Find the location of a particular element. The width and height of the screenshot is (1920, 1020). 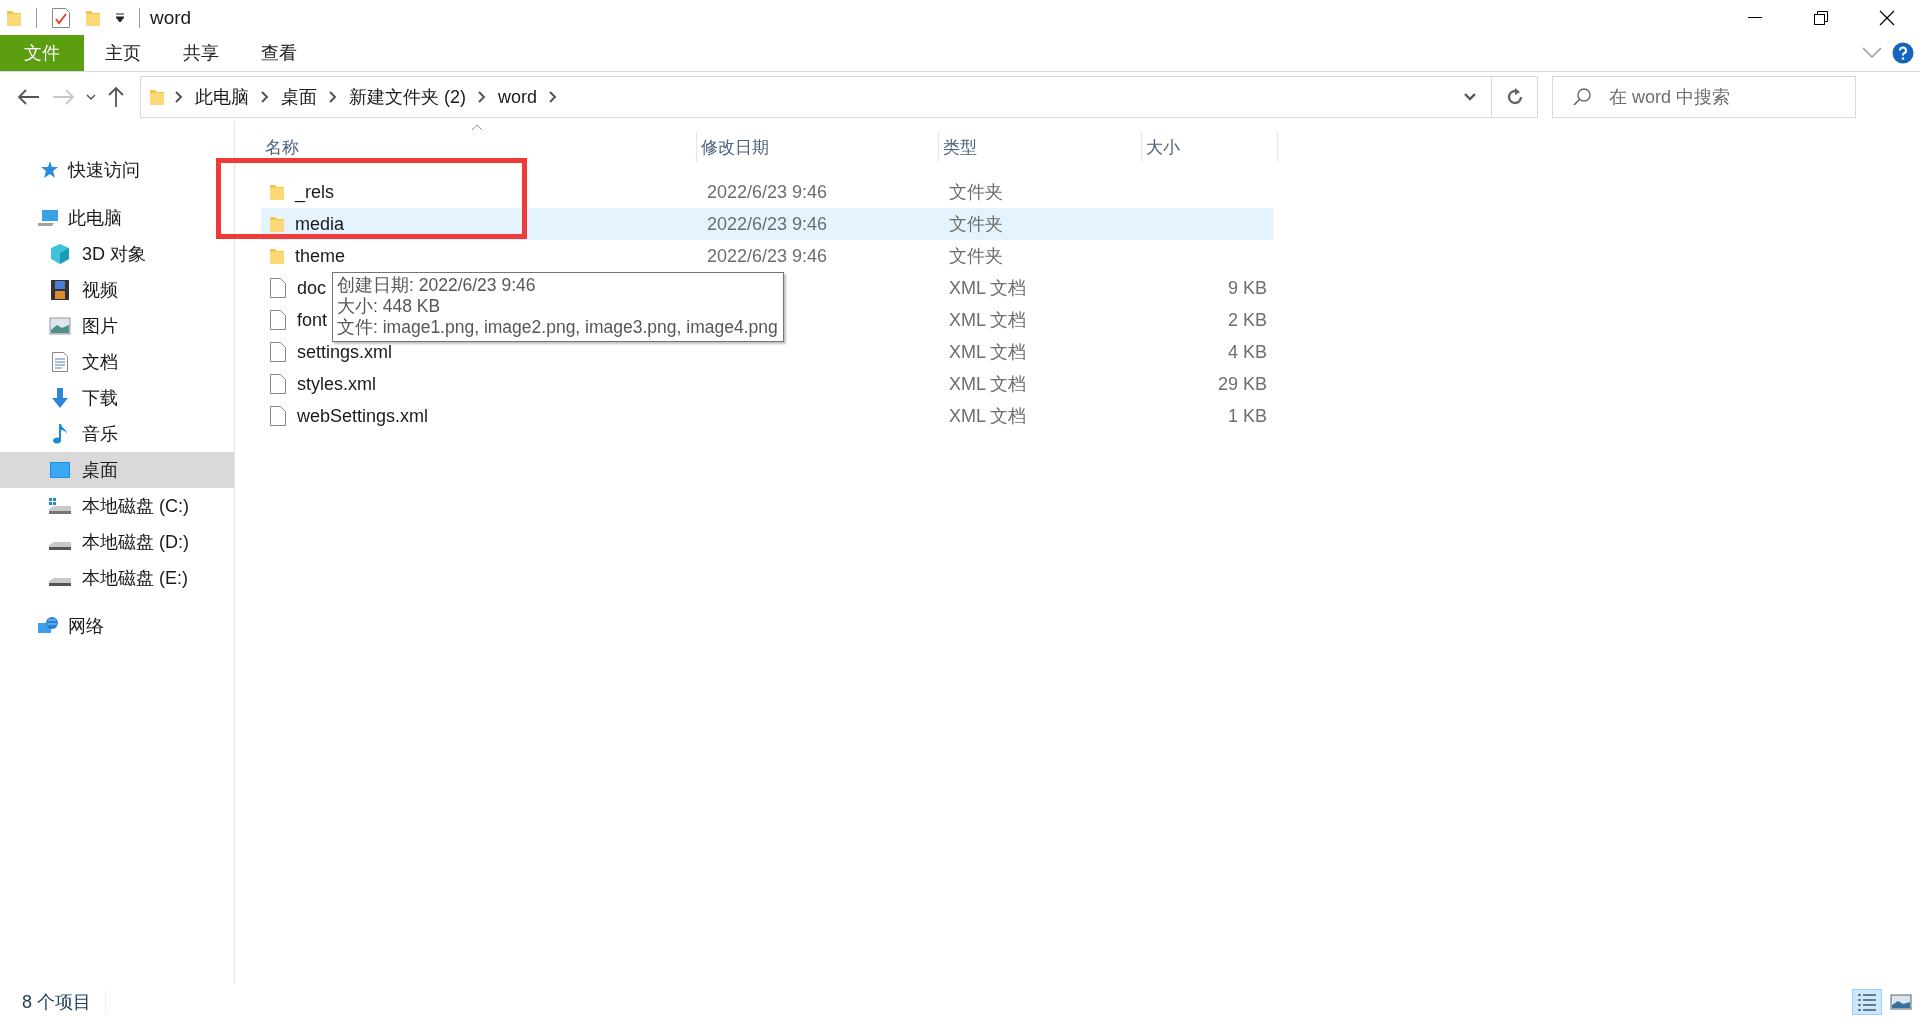

column-header: 大小 is located at coordinates (1210, 147).